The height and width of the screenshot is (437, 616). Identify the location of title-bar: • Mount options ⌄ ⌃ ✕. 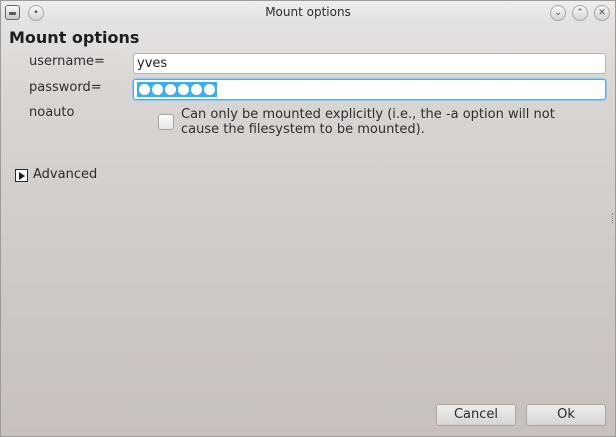
(308, 13).